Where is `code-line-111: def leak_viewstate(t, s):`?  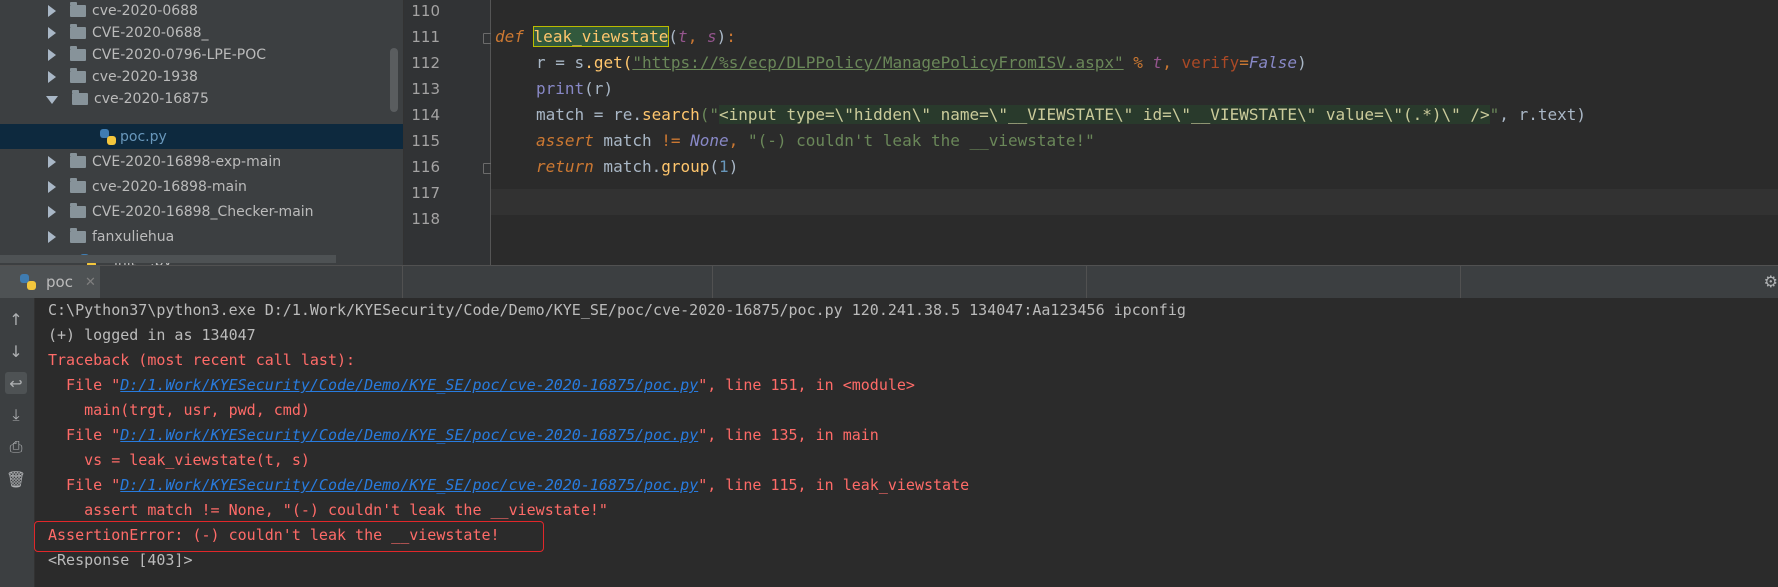
code-line-111: def leak_viewstate(t, s): is located at coordinates (615, 36).